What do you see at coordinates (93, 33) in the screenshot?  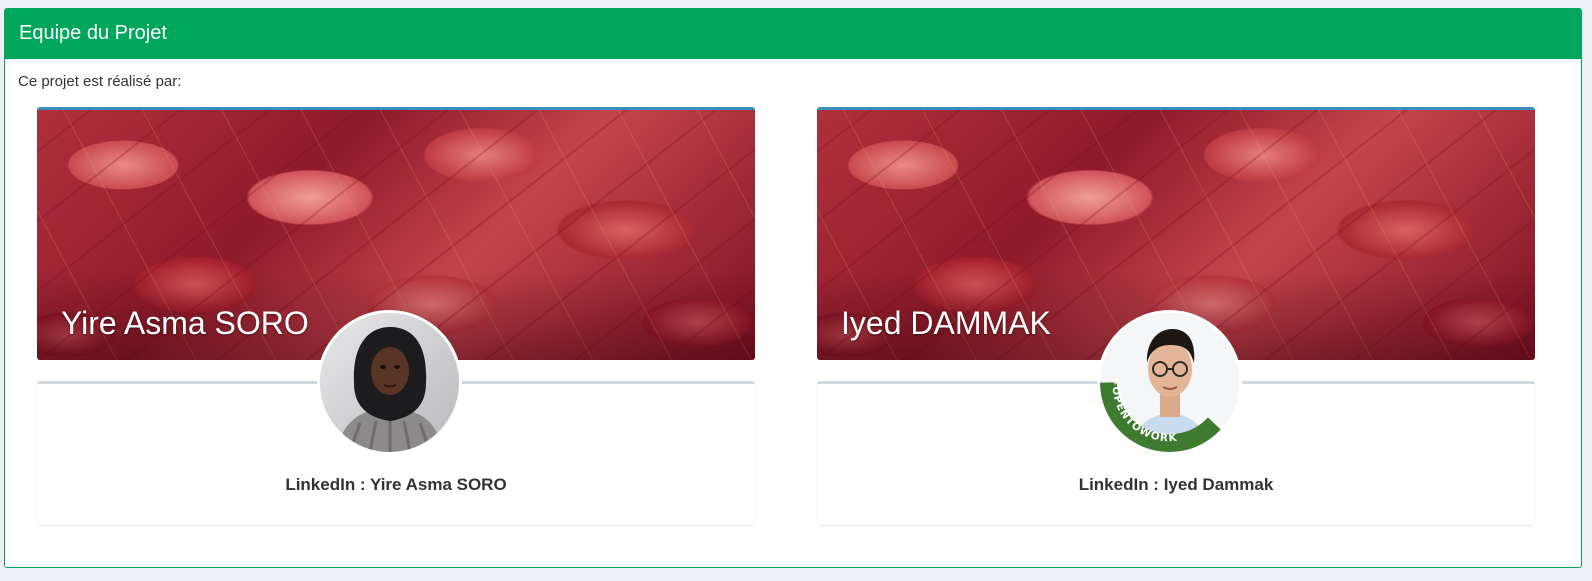 I see `box-title: Equipe du Projet` at bounding box center [93, 33].